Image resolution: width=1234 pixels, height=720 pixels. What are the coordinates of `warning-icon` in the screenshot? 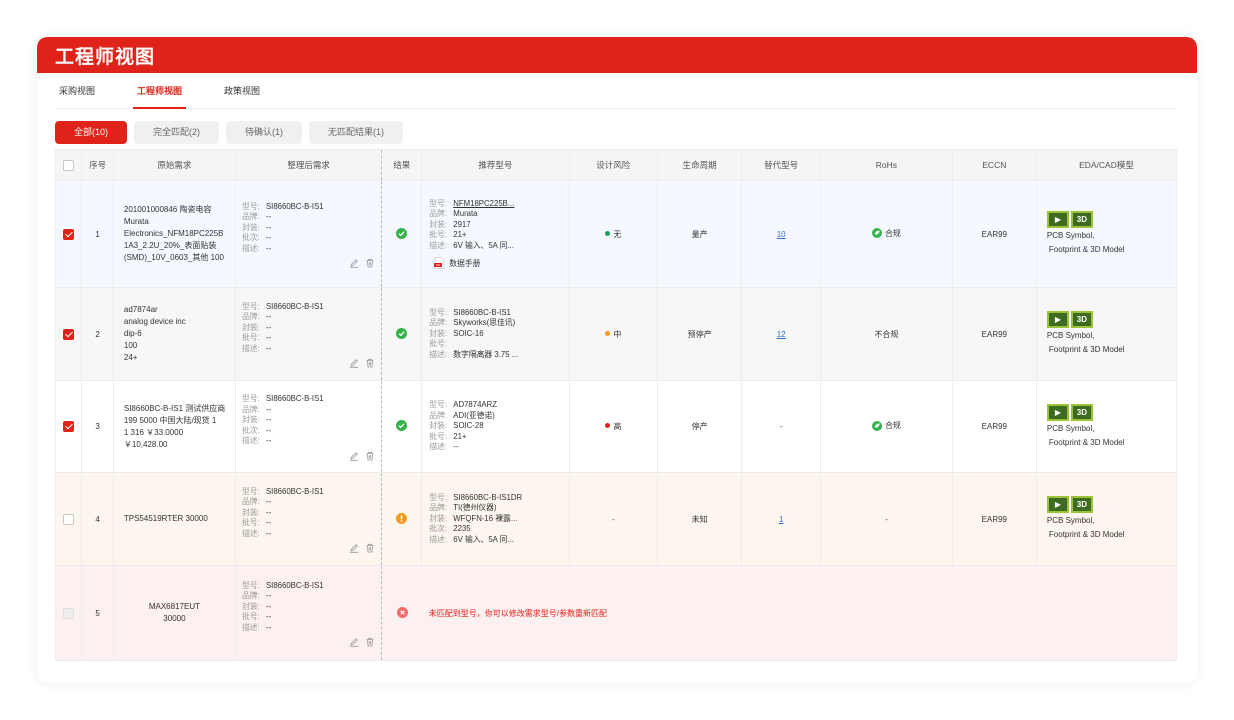 It's located at (402, 518).